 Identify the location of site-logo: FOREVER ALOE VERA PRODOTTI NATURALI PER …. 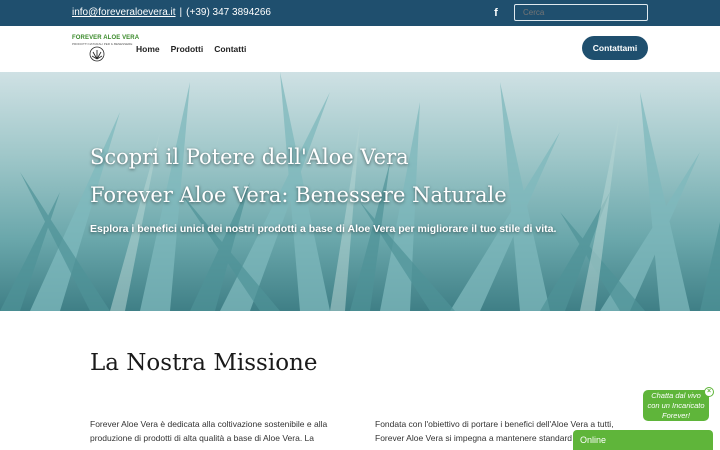
(106, 49).